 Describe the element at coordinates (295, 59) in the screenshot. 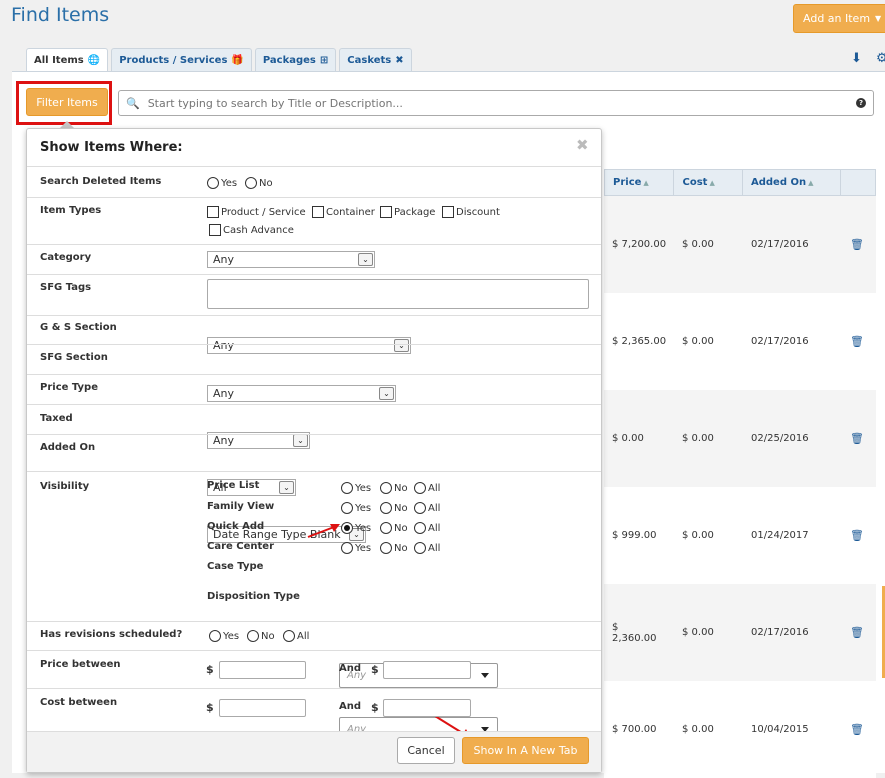

I see `tab-packages: Packages ⊞` at that location.